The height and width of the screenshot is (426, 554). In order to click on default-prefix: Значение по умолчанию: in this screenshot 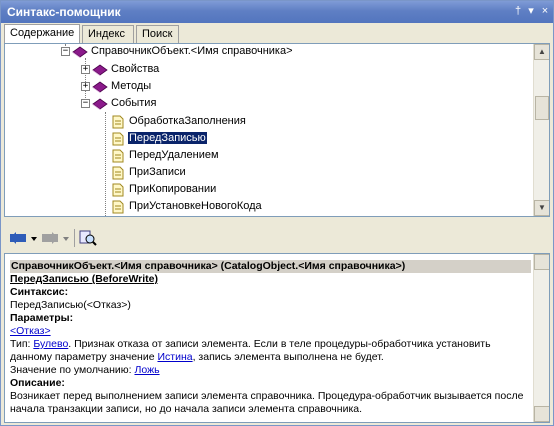, I will do `click(72, 370)`.